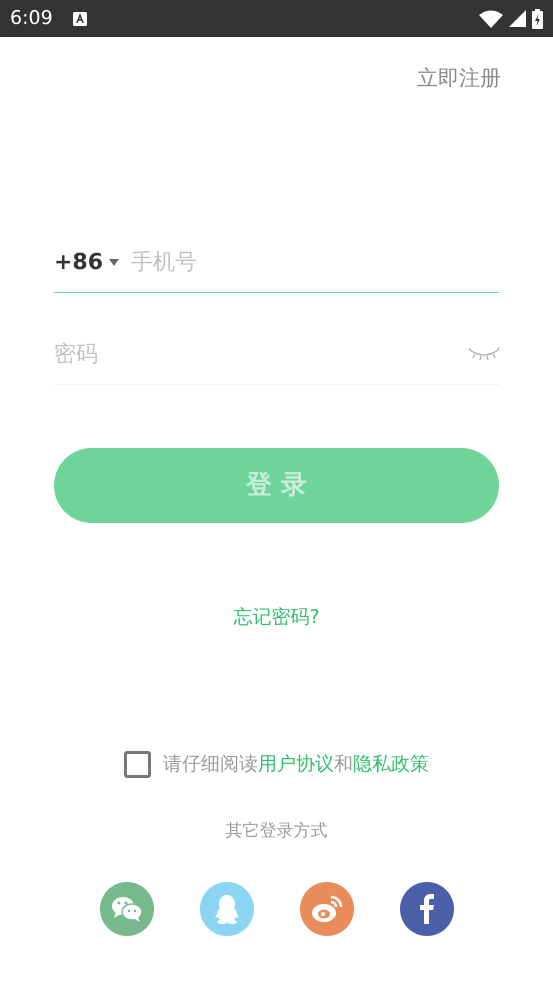 The height and width of the screenshot is (984, 553). Describe the element at coordinates (87, 262) in the screenshot. I see `country-code-dropdown: +86` at that location.